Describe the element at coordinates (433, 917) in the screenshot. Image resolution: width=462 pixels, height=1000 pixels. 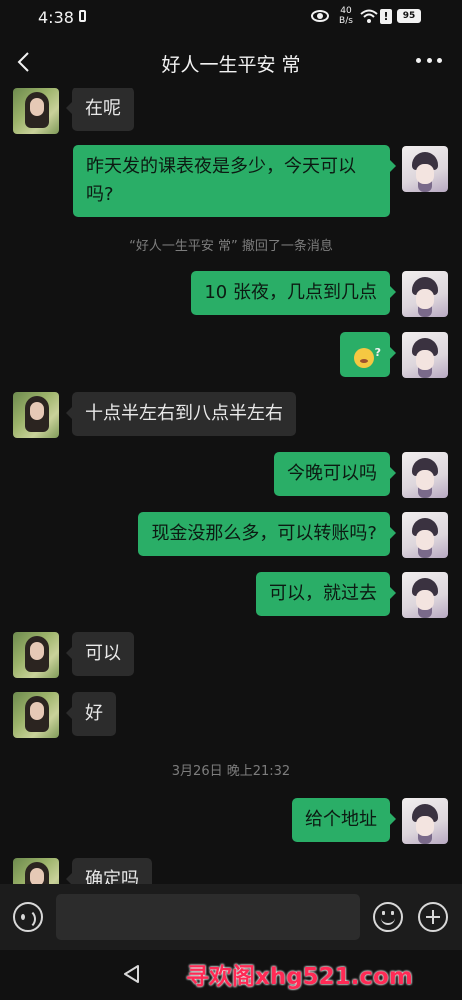
I see `plus-icon` at that location.